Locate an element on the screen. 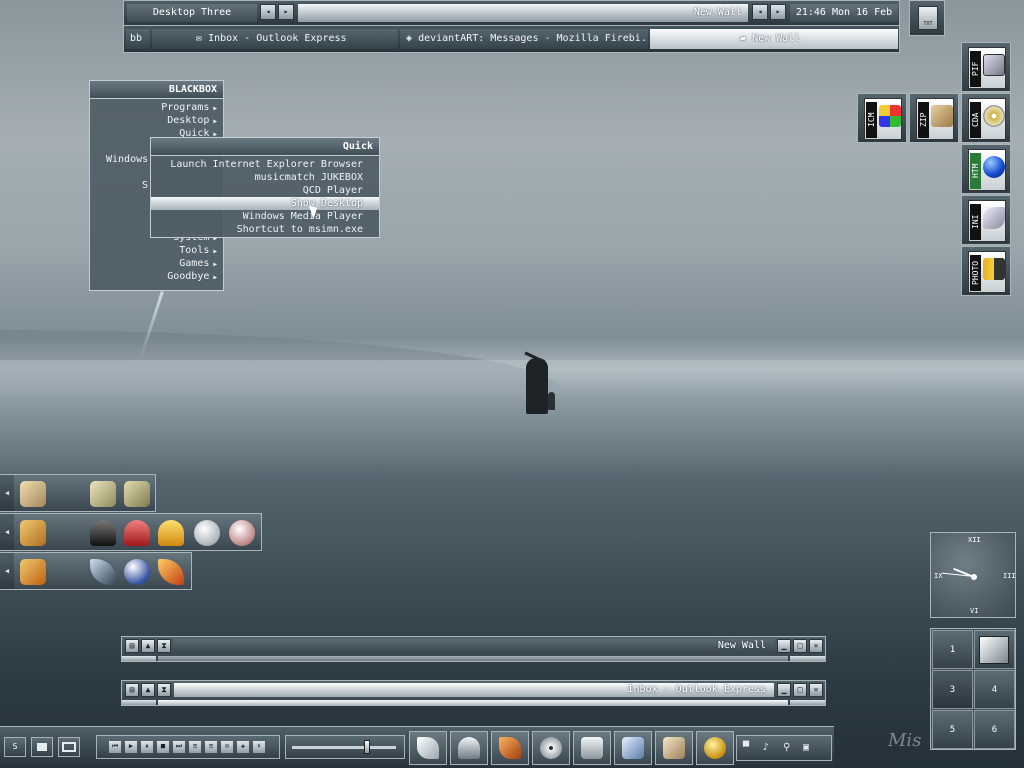  speaker-tray-icon: ♪ is located at coordinates (766, 747).